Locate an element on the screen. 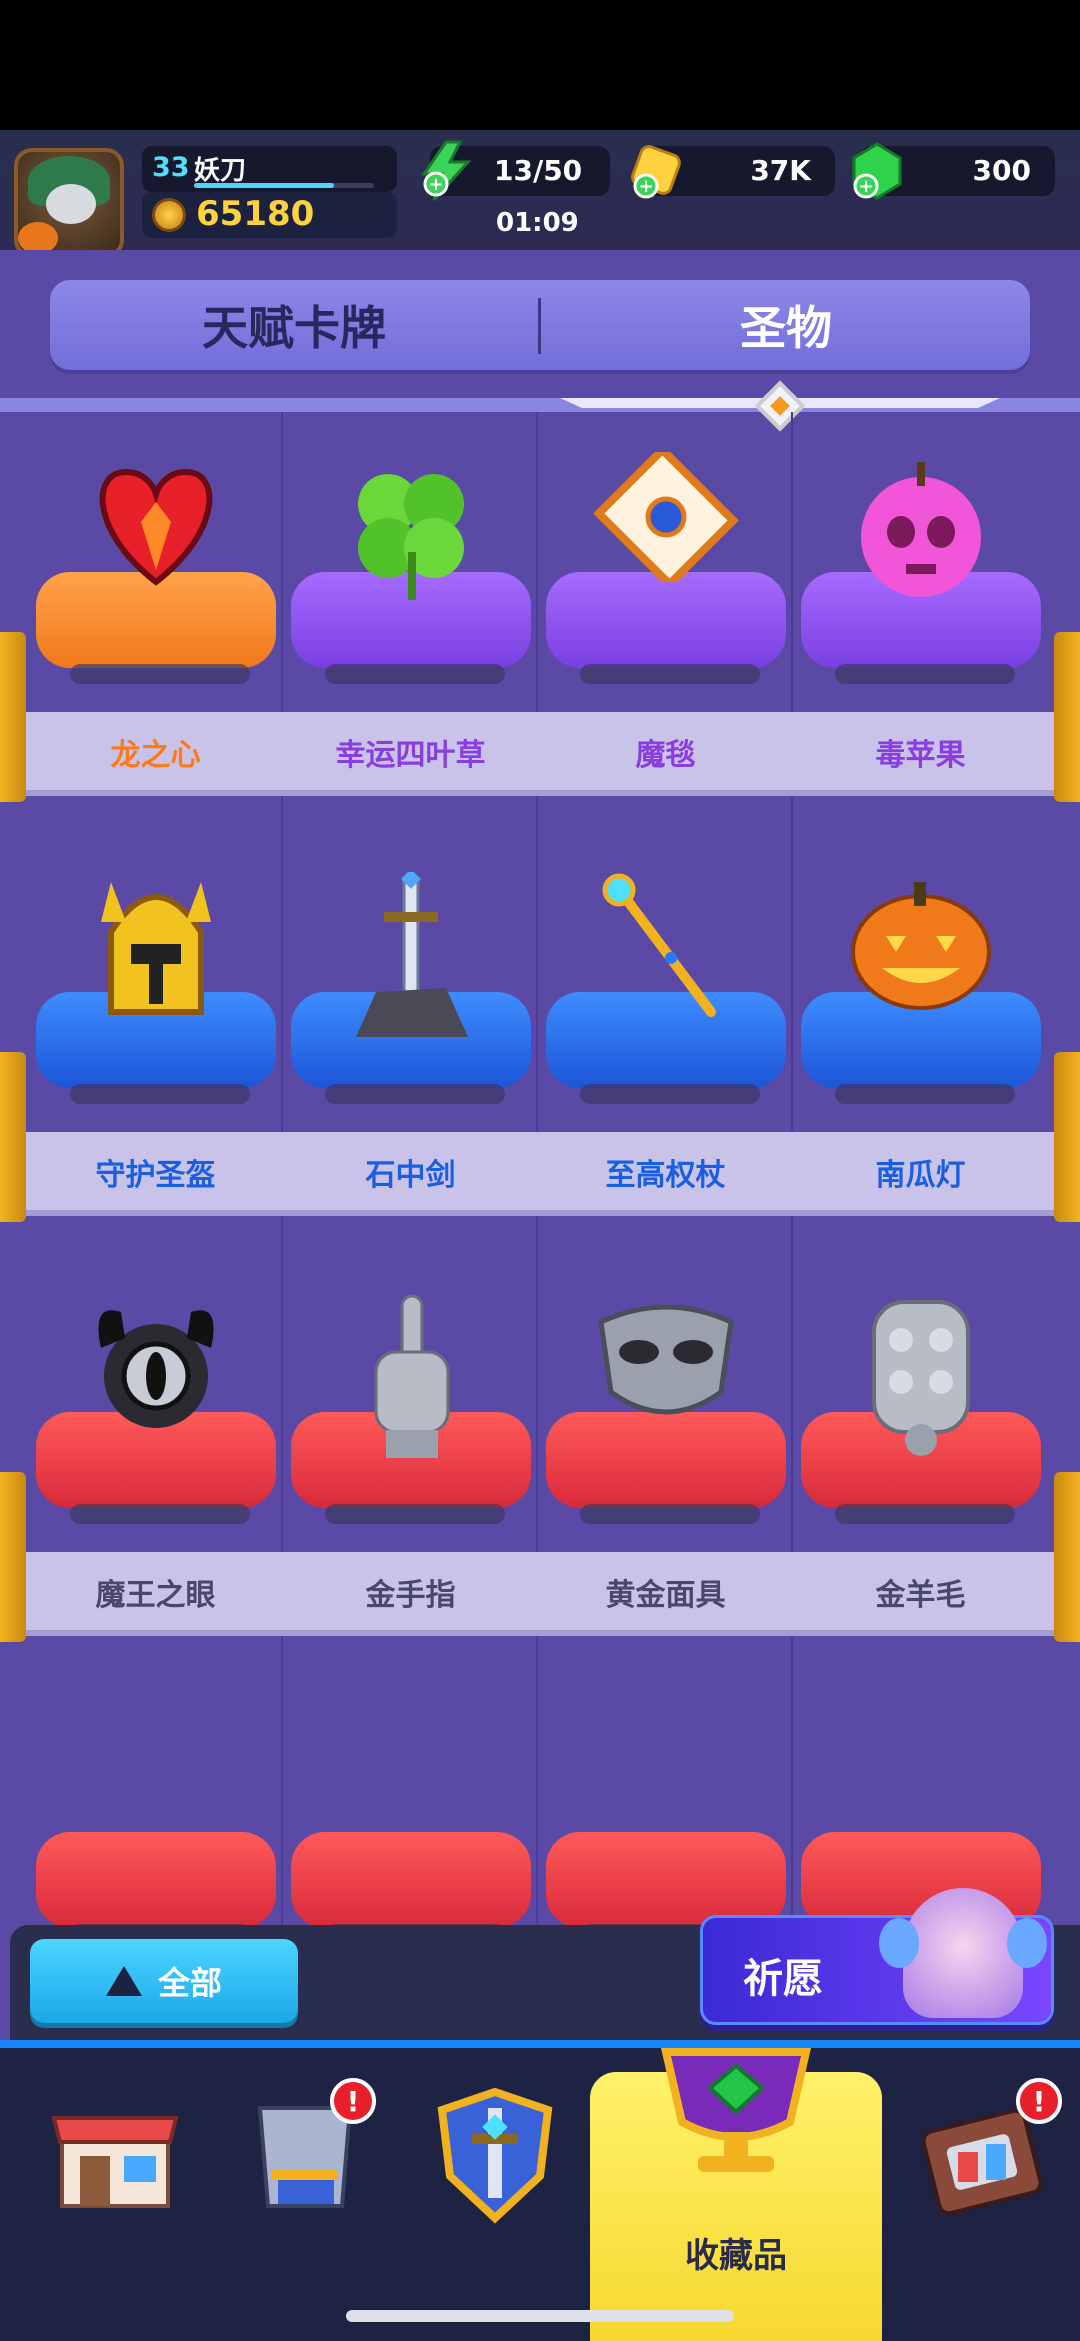  filter-triangle-icon is located at coordinates (123, 1981).